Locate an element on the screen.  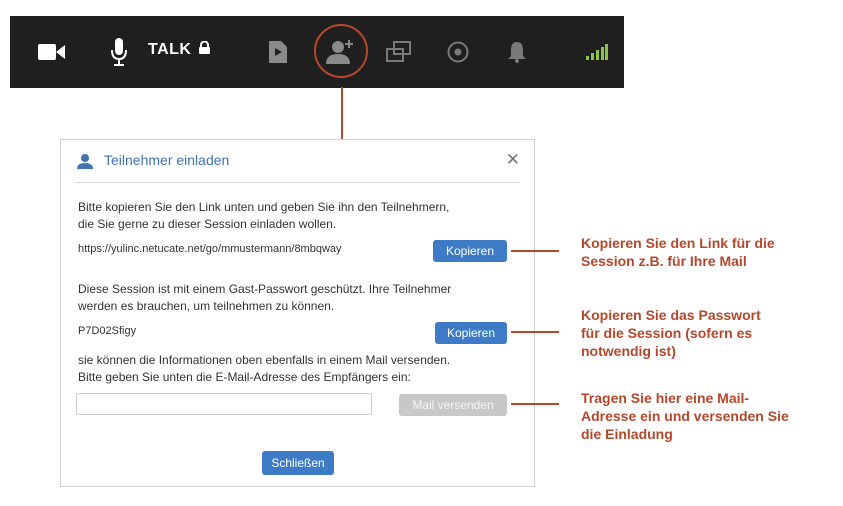
document-play-icon is located at coordinates (278, 52).